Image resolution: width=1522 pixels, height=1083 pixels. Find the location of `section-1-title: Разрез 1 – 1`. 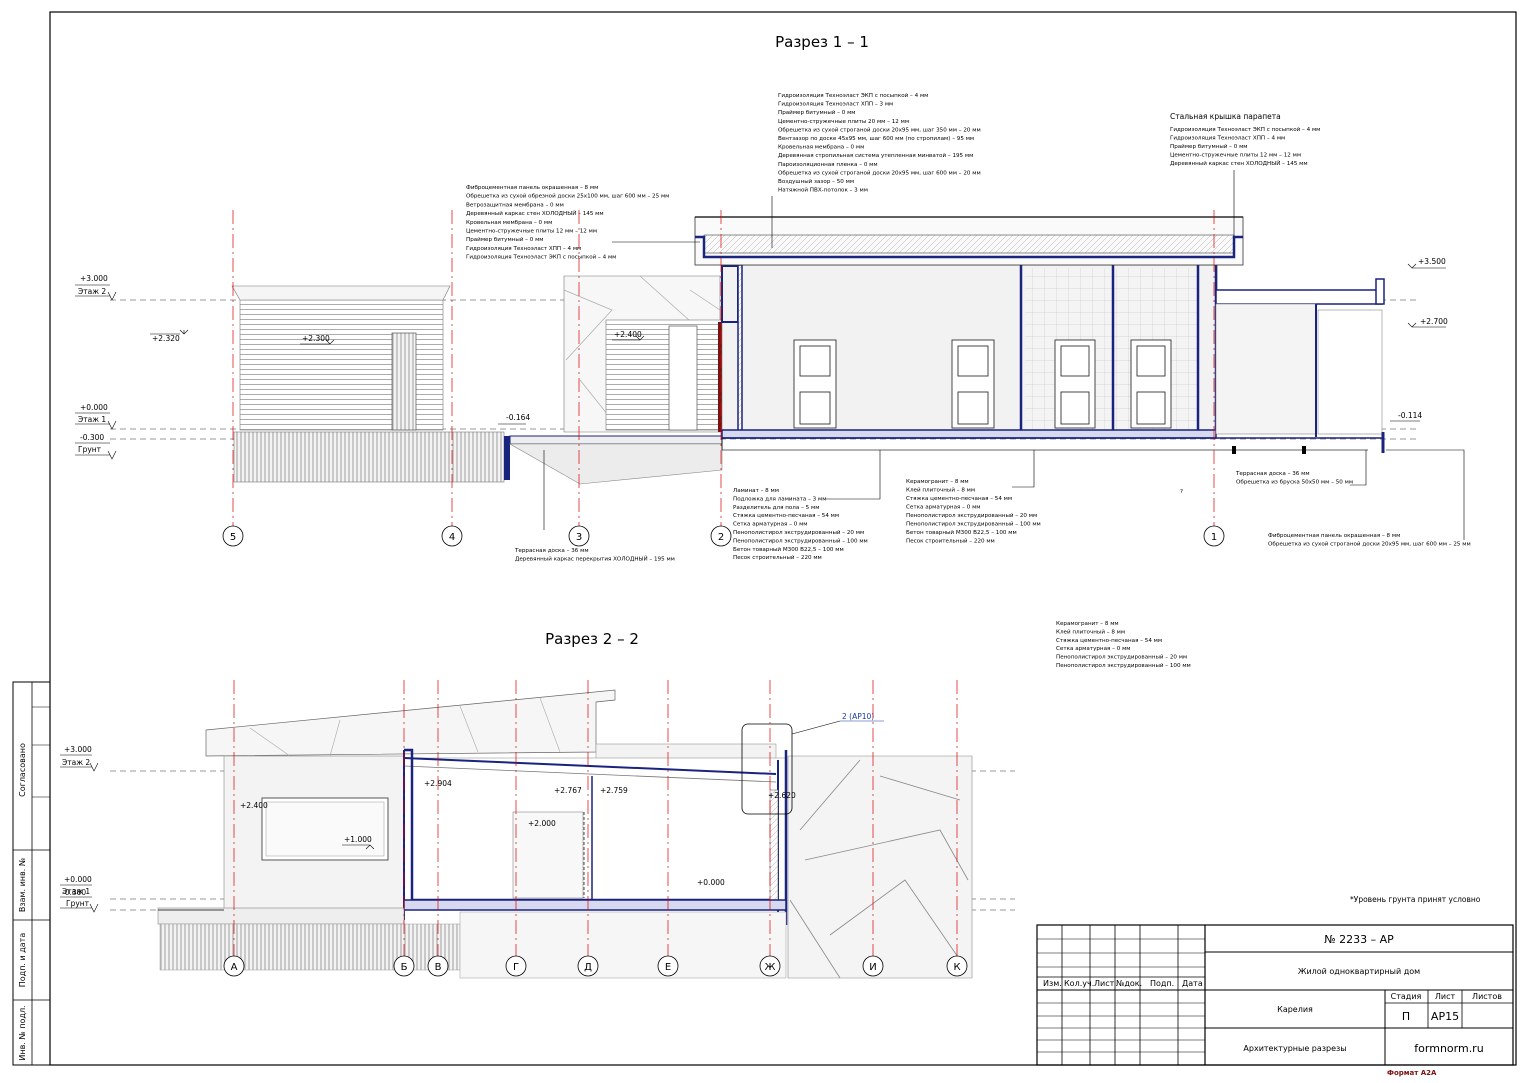

section-1-title: Разрез 1 – 1 is located at coordinates (822, 42).